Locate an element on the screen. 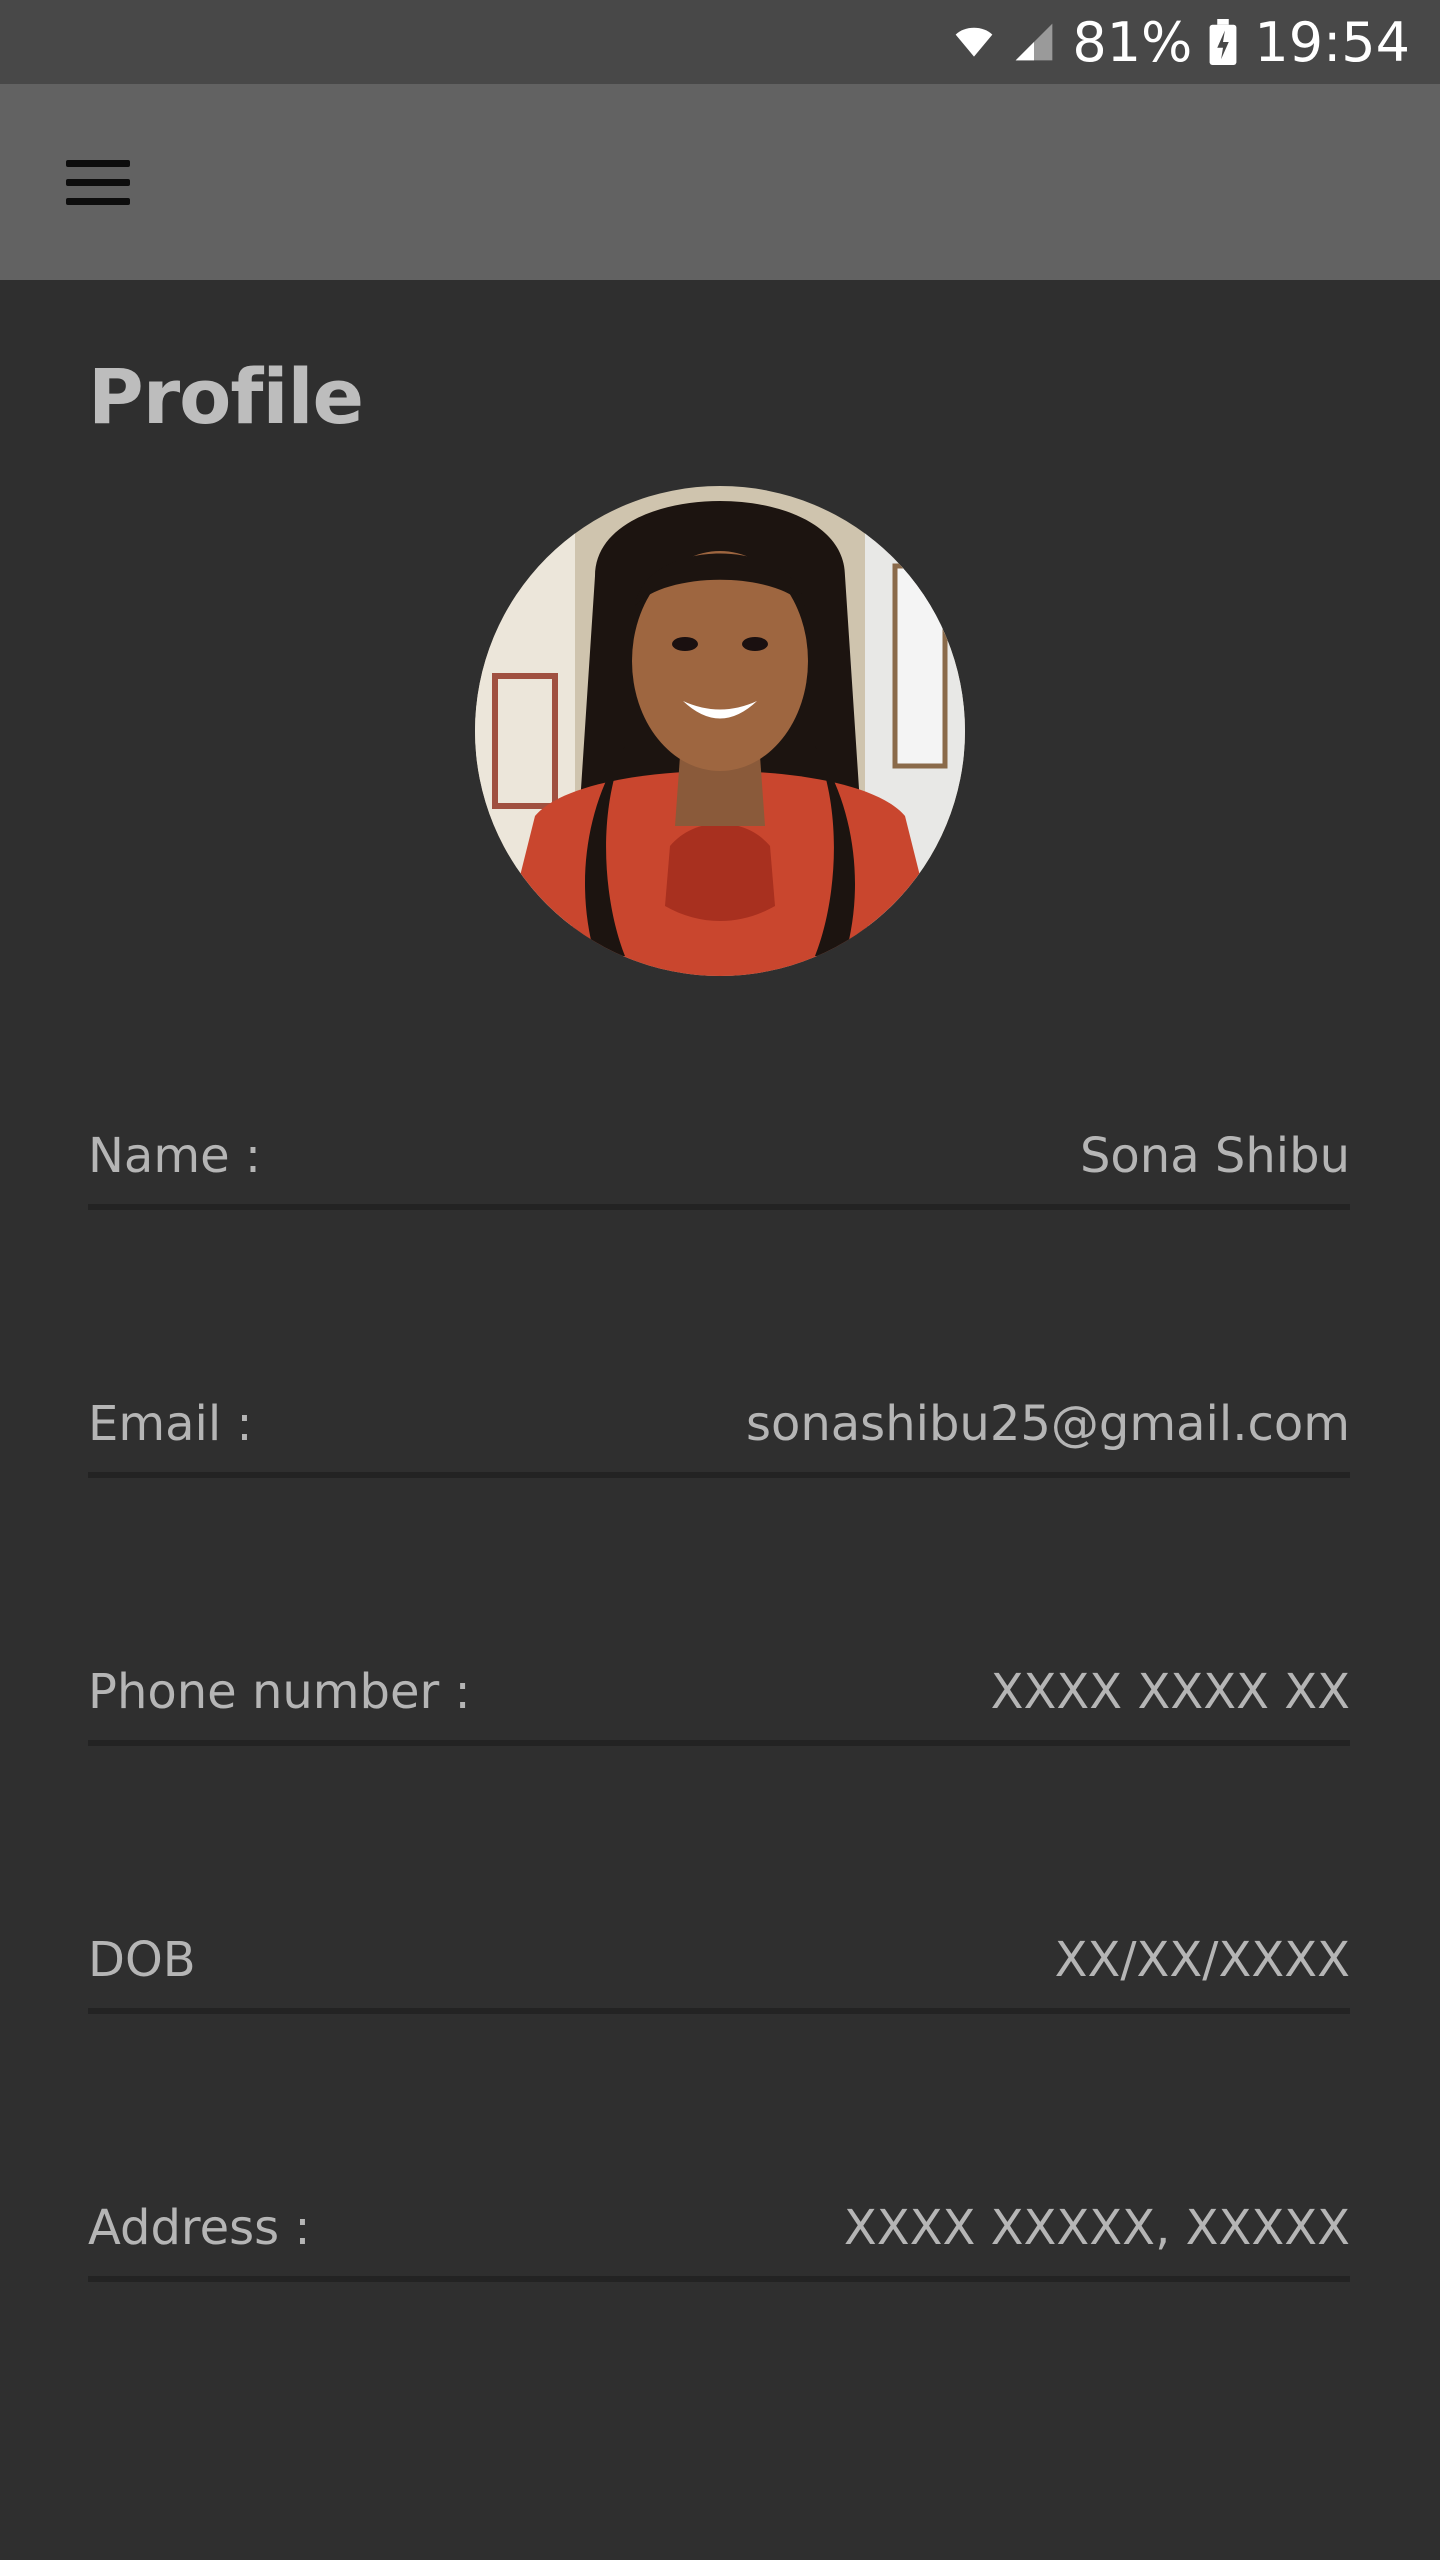 Image resolution: width=1440 pixels, height=2560 pixels. profile-field-dob: DOB XX/XX/XXXX is located at coordinates (719, 1969).